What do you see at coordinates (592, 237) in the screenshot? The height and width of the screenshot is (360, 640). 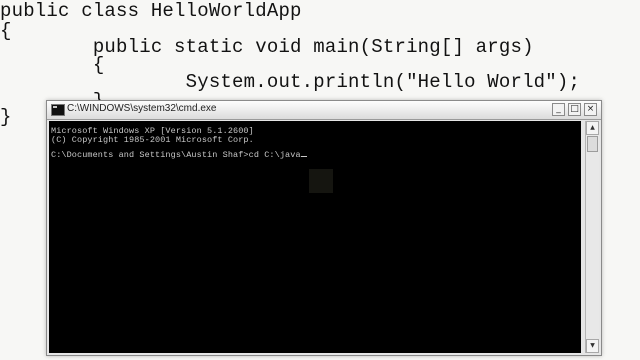 I see `vertical-scrollbar: ▲ ▼` at bounding box center [592, 237].